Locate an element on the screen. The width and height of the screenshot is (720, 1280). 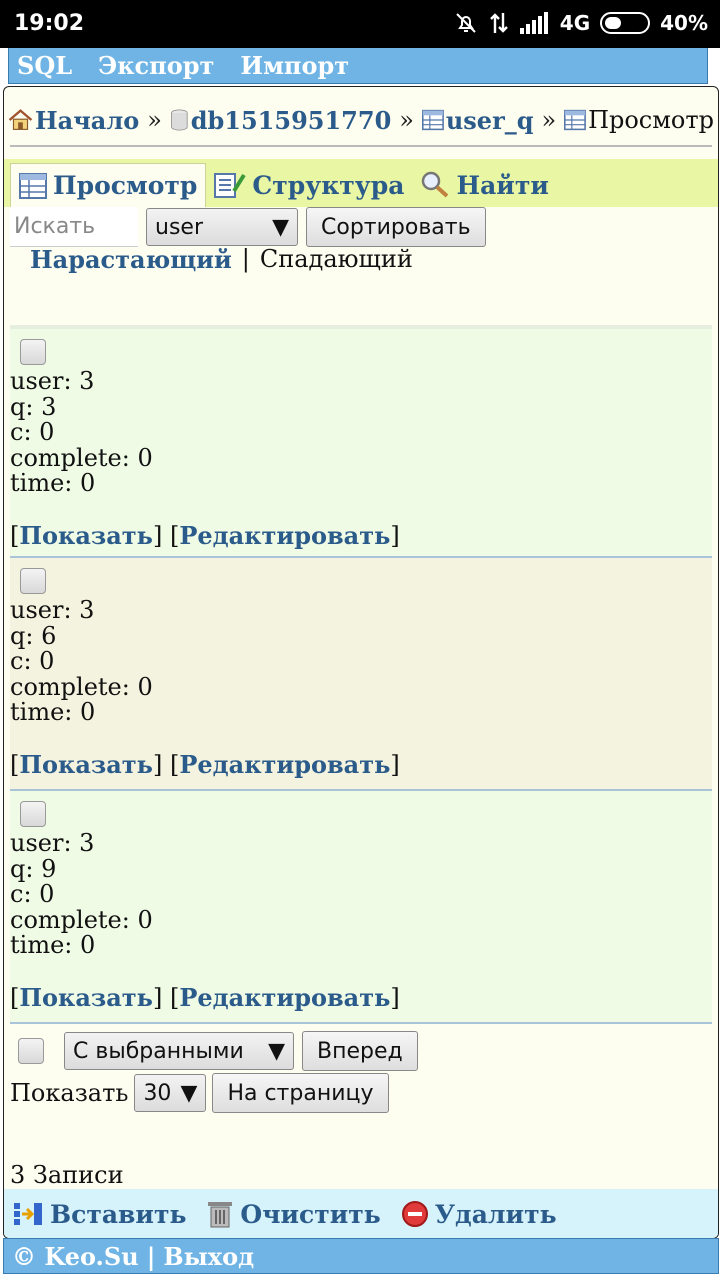
record-field: q: 6 is located at coordinates (33, 635).